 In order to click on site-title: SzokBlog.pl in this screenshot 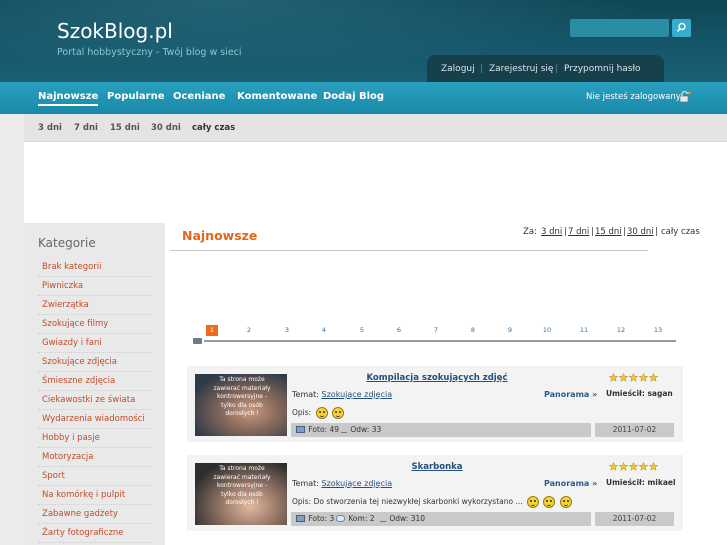, I will do `click(115, 31)`.